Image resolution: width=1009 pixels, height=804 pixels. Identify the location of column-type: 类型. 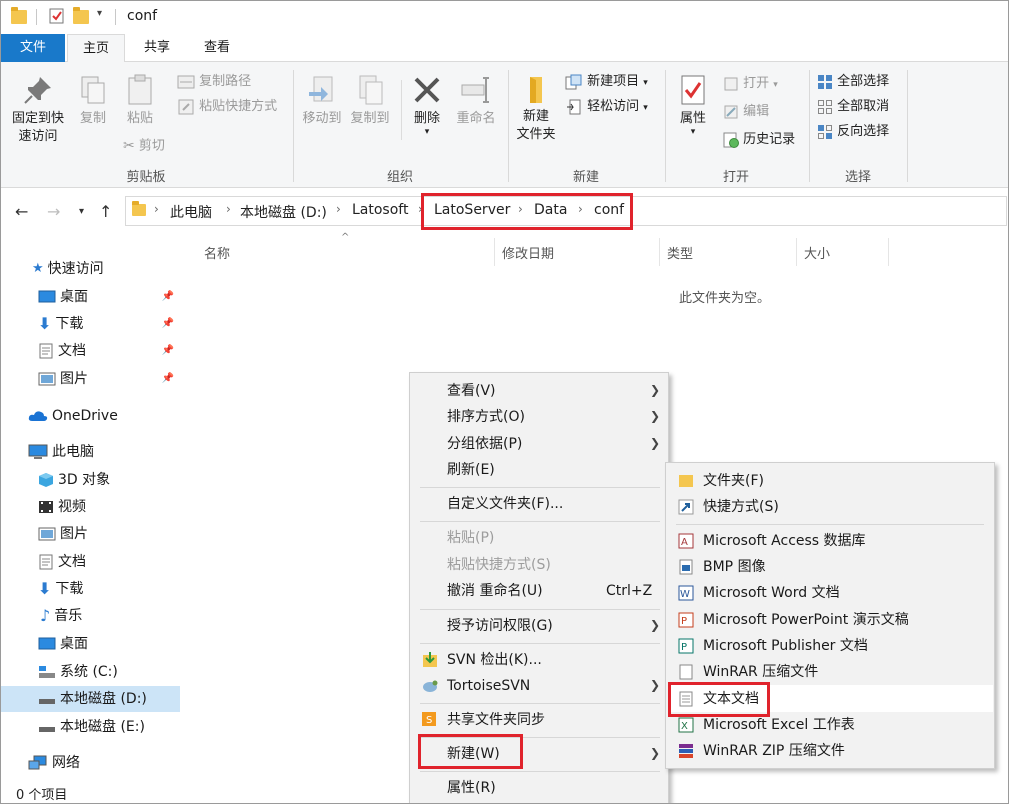
(680, 252).